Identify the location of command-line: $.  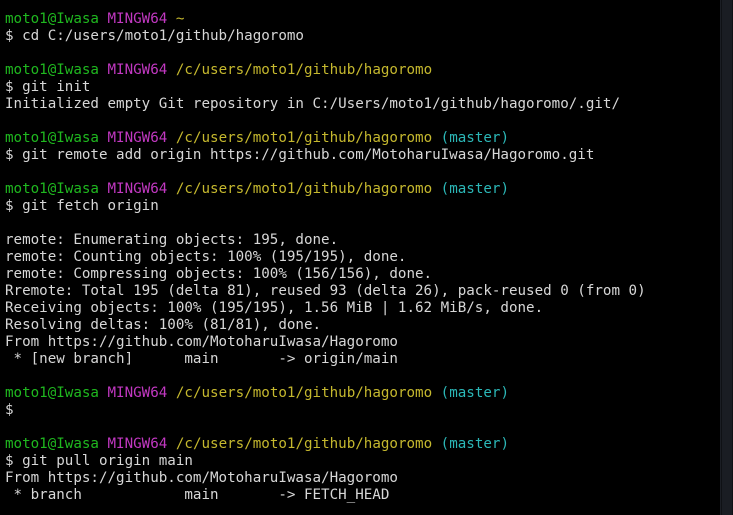
(9, 410).